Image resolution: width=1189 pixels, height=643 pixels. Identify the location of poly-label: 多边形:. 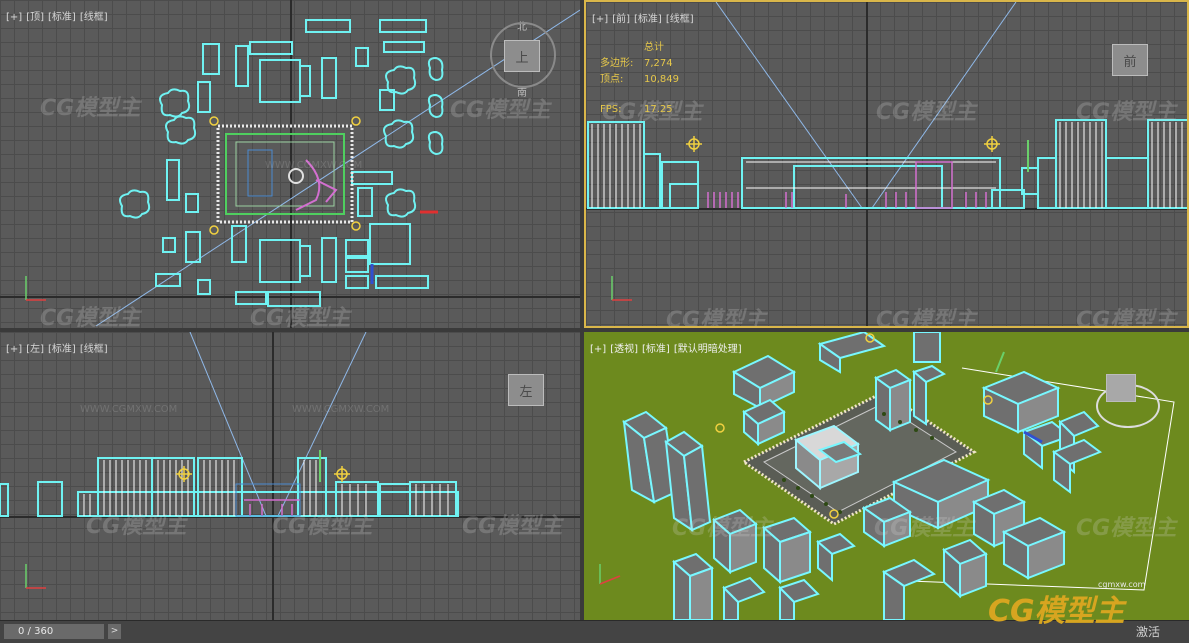
(617, 63).